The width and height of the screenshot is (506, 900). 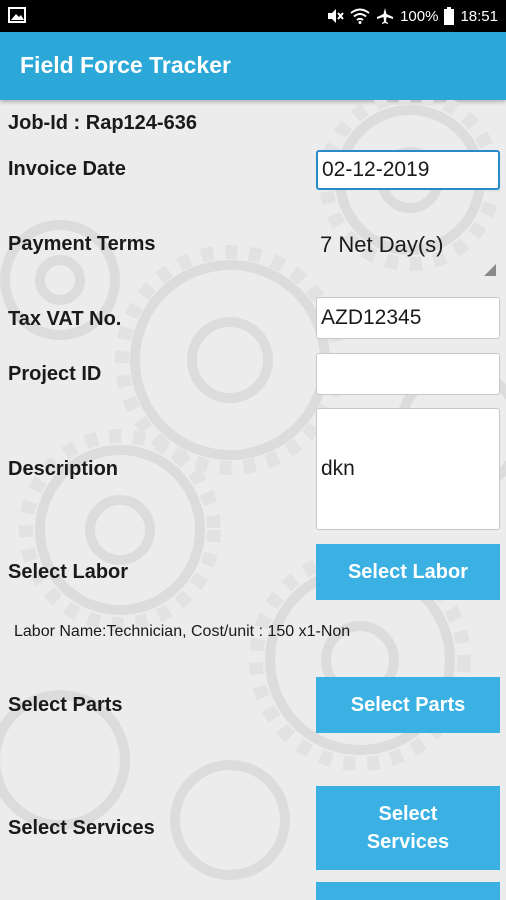 What do you see at coordinates (102, 123) in the screenshot?
I see `job-id: Job-Id : Rap124-636` at bounding box center [102, 123].